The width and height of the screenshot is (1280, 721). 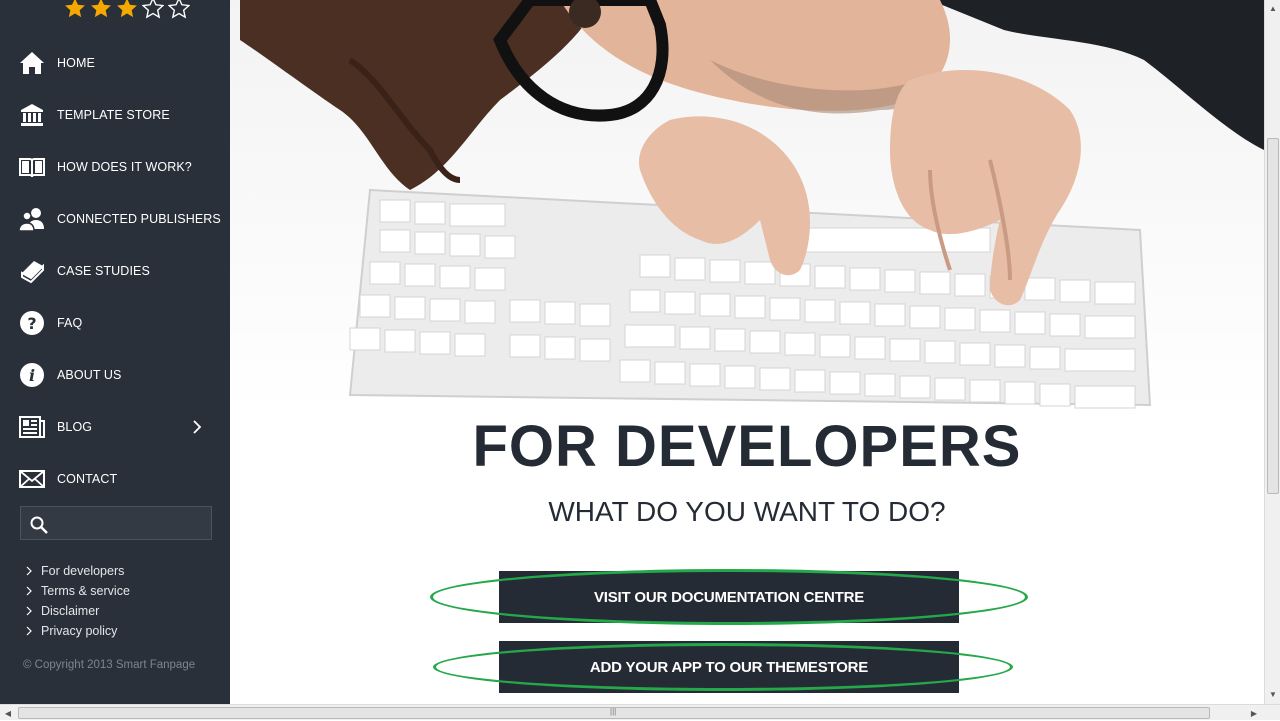 I want to click on nav-label: HOW DOES IT WORK?, so click(x=124, y=167).